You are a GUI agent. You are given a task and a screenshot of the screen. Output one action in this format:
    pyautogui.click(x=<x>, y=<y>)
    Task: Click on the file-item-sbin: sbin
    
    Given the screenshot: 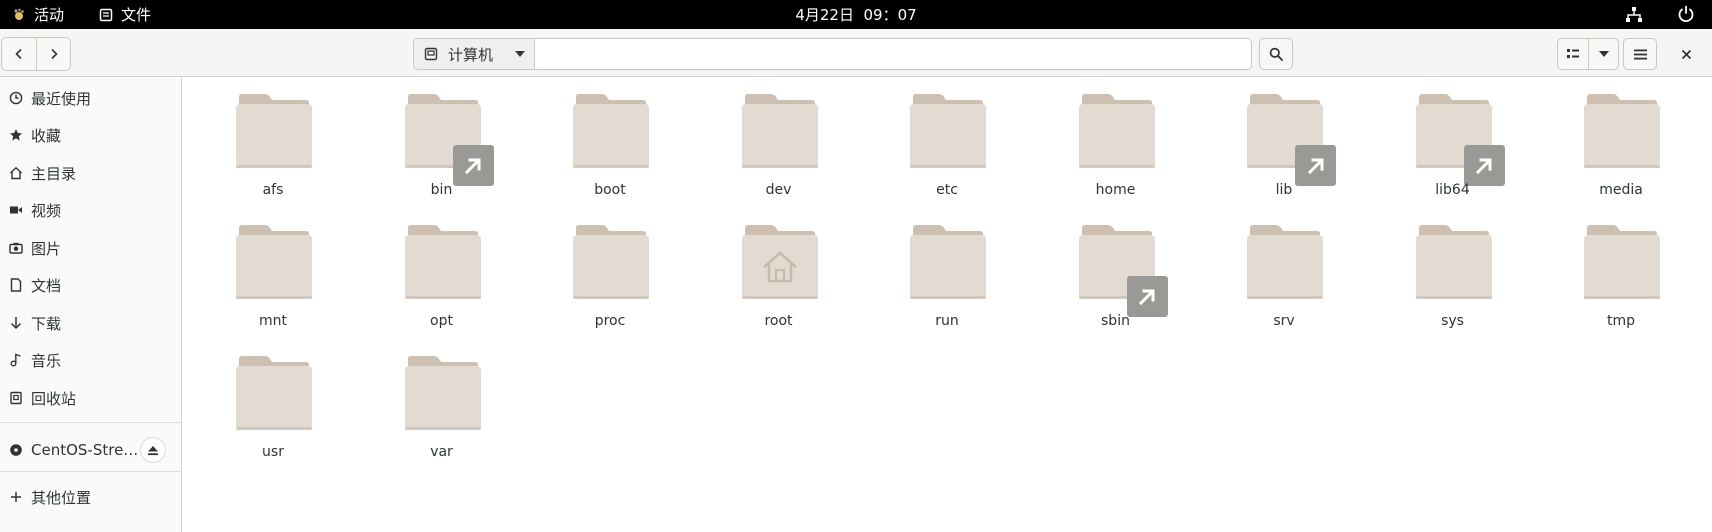 What is the action you would take?
    pyautogui.click(x=1116, y=273)
    